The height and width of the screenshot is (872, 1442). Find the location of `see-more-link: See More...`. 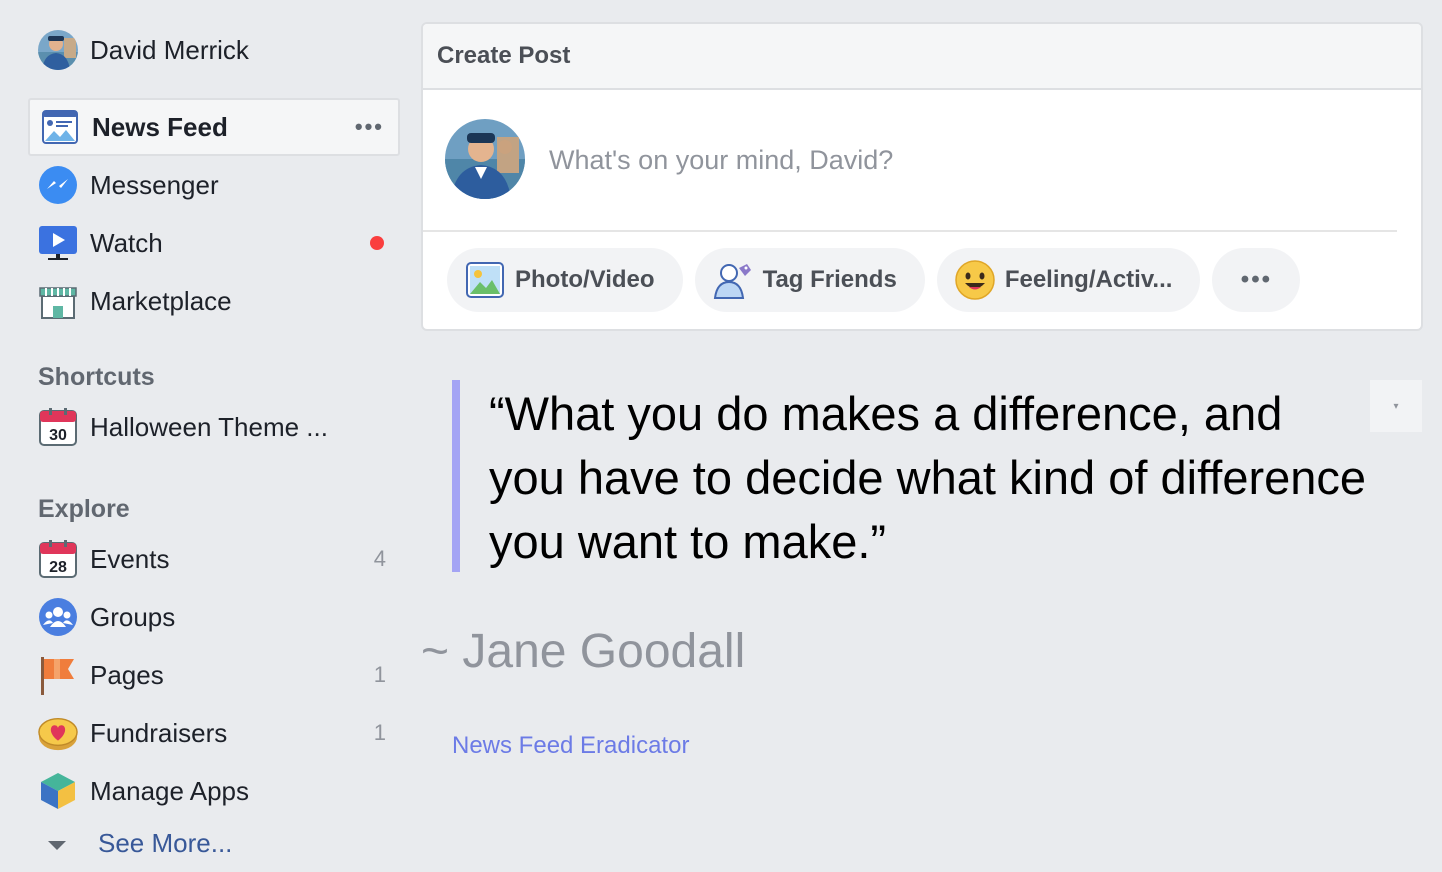

see-more-link: See More... is located at coordinates (214, 843).